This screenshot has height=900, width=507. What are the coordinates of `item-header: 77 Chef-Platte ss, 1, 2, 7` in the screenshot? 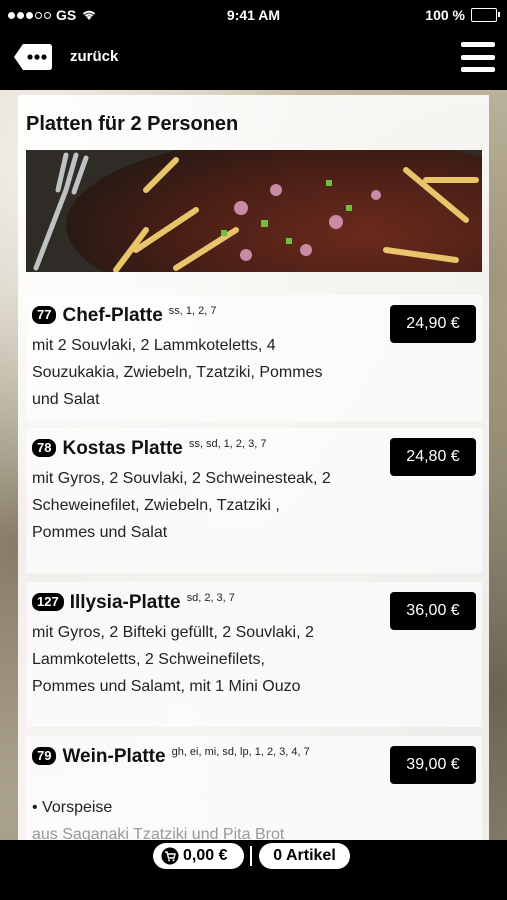 It's located at (202, 316).